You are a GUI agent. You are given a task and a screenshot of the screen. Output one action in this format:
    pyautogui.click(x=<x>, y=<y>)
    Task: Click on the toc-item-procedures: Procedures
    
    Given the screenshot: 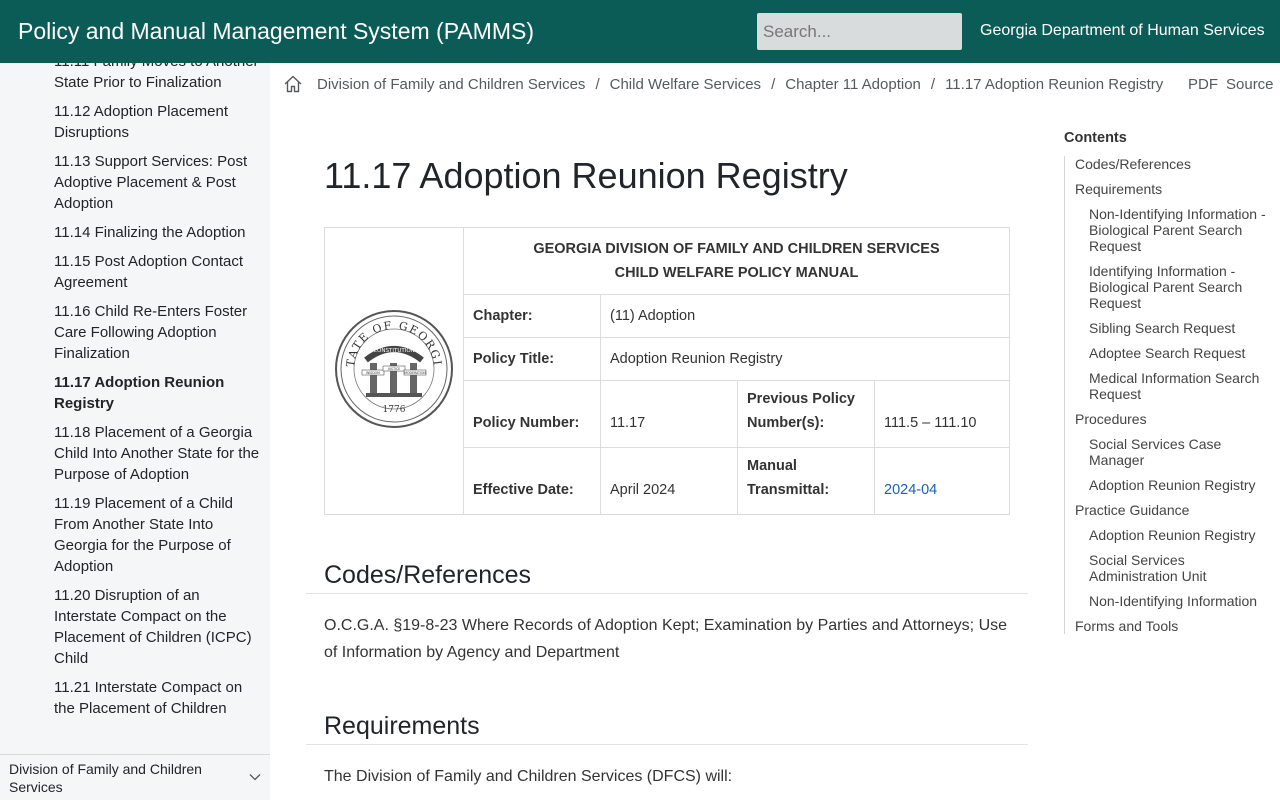 What is the action you would take?
    pyautogui.click(x=1174, y=419)
    